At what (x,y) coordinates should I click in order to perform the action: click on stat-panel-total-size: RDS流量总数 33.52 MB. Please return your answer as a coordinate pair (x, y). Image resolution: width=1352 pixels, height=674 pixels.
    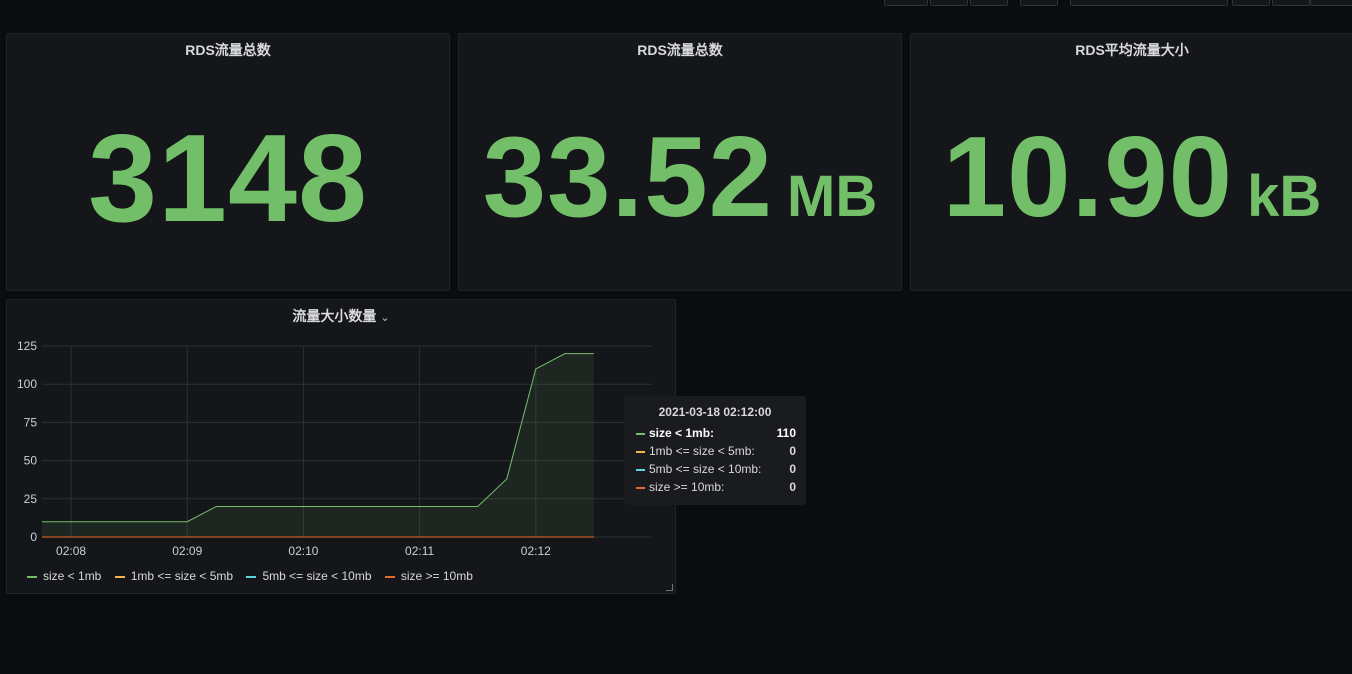
    Looking at the image, I should click on (680, 162).